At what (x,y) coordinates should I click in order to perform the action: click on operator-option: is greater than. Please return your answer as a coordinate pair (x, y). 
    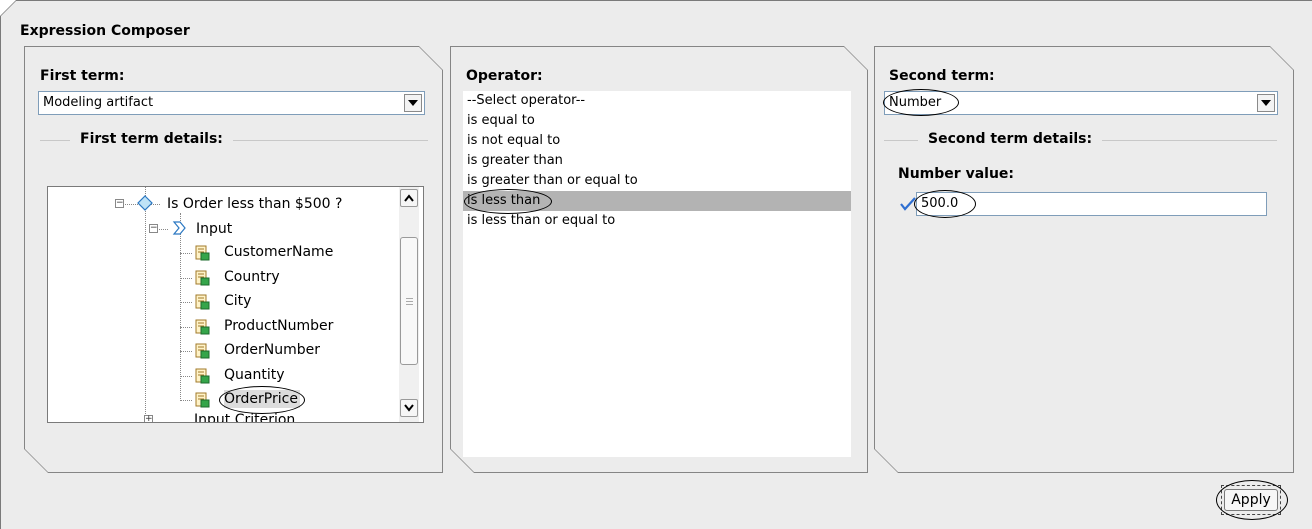
    Looking at the image, I should click on (515, 161).